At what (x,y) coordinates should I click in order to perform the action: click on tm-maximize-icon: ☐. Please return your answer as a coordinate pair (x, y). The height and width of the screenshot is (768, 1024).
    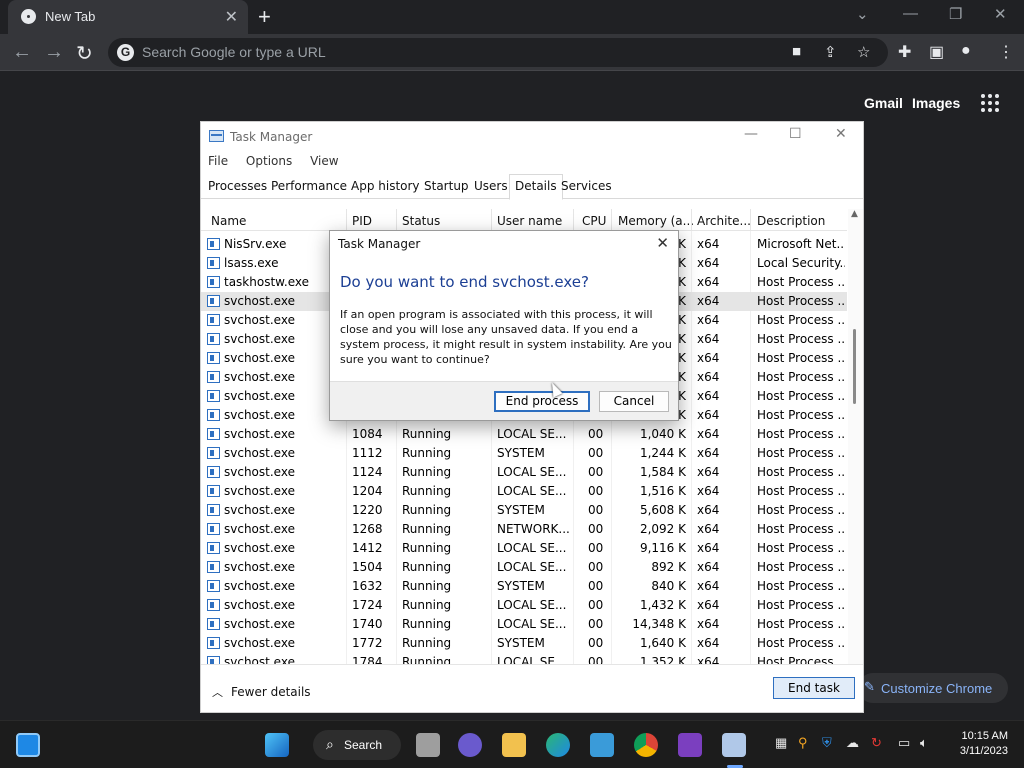
    Looking at the image, I should click on (795, 134).